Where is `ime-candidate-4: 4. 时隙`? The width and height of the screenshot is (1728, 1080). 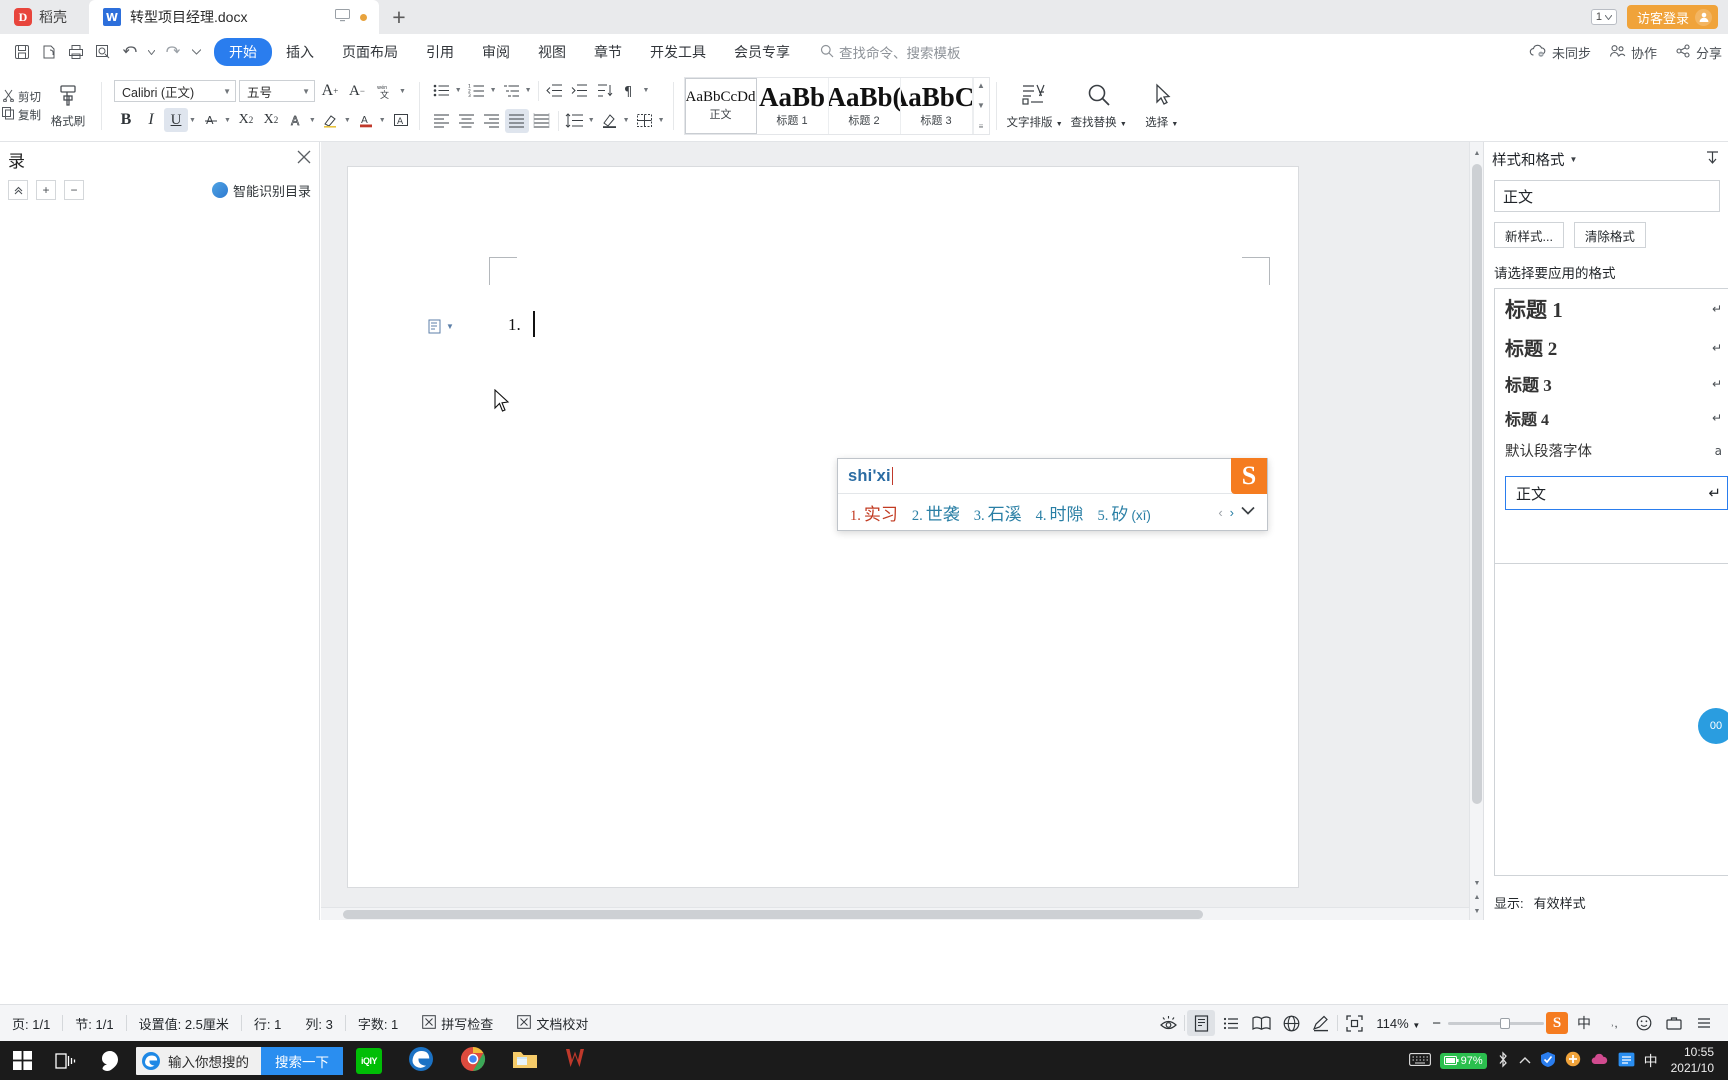
ime-candidate-4: 4. 时隙 is located at coordinates (1060, 512).